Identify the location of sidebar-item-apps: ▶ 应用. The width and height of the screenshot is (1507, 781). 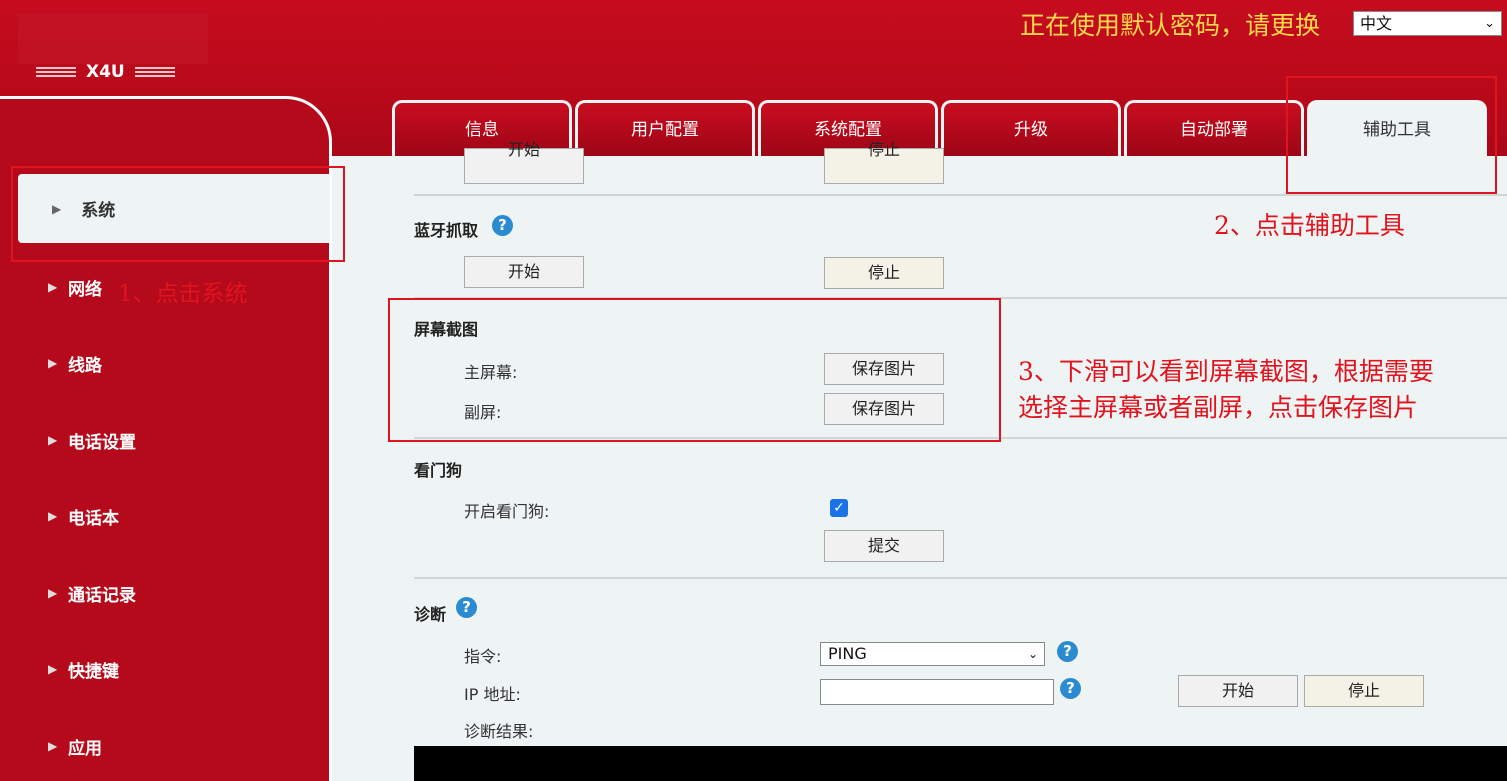
(178, 746).